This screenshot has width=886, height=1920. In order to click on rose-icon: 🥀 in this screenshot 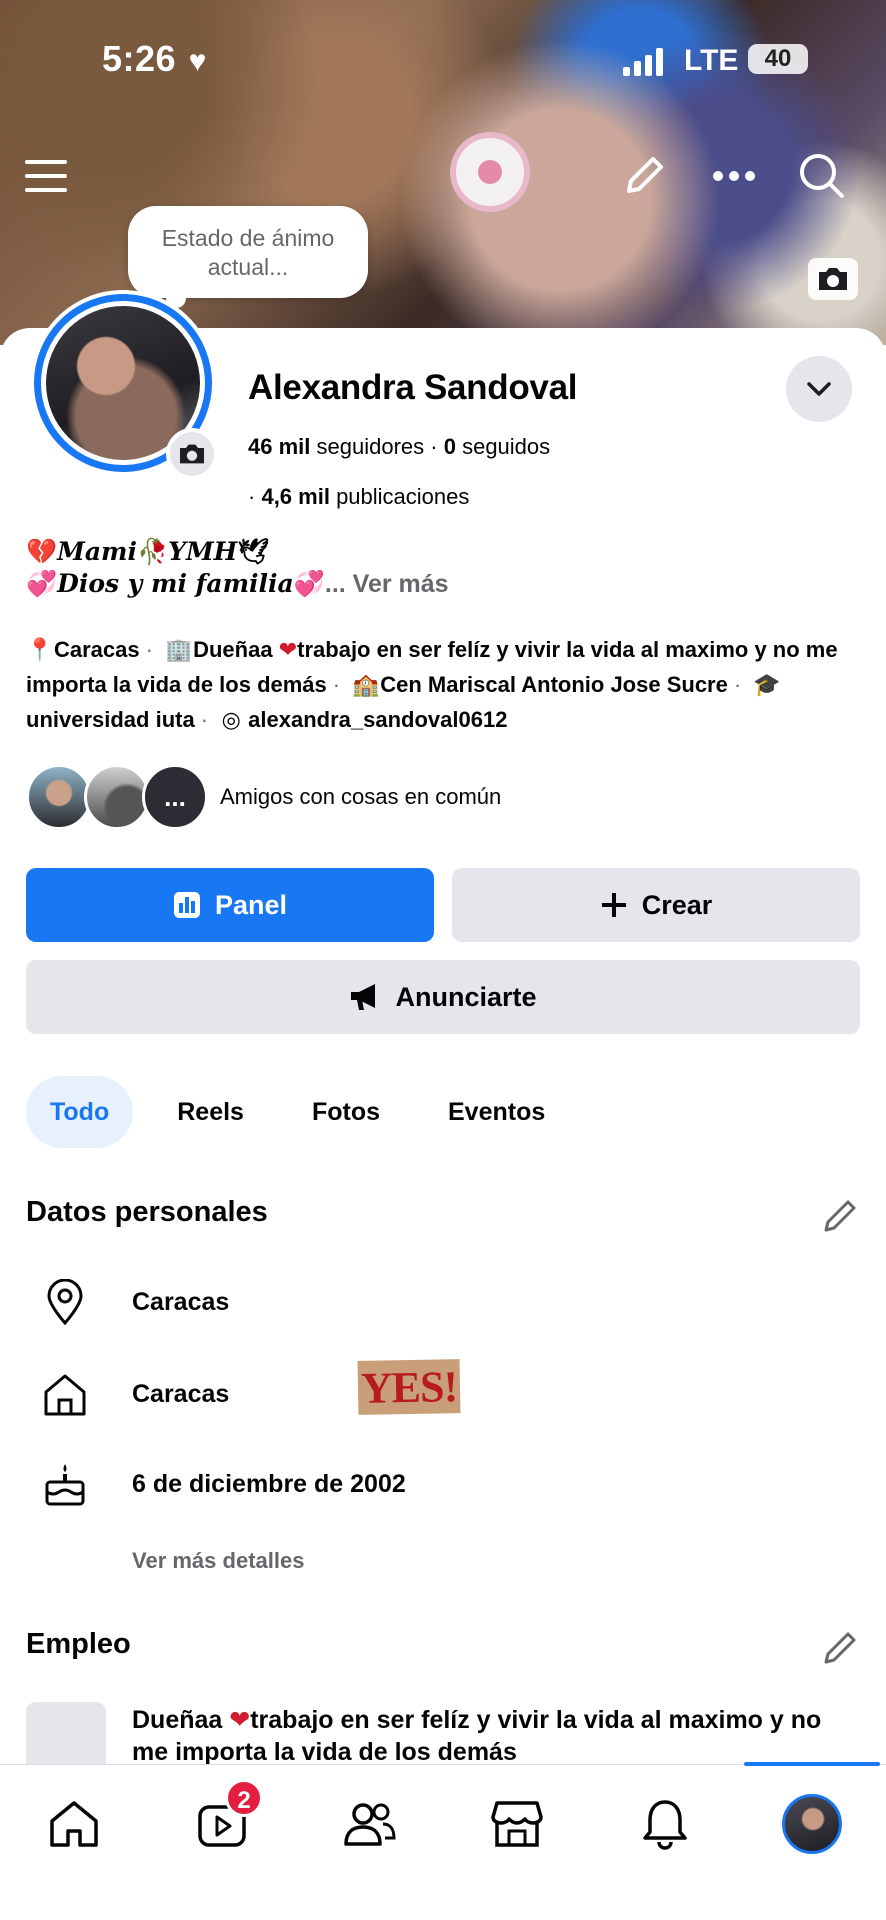, I will do `click(152, 551)`.